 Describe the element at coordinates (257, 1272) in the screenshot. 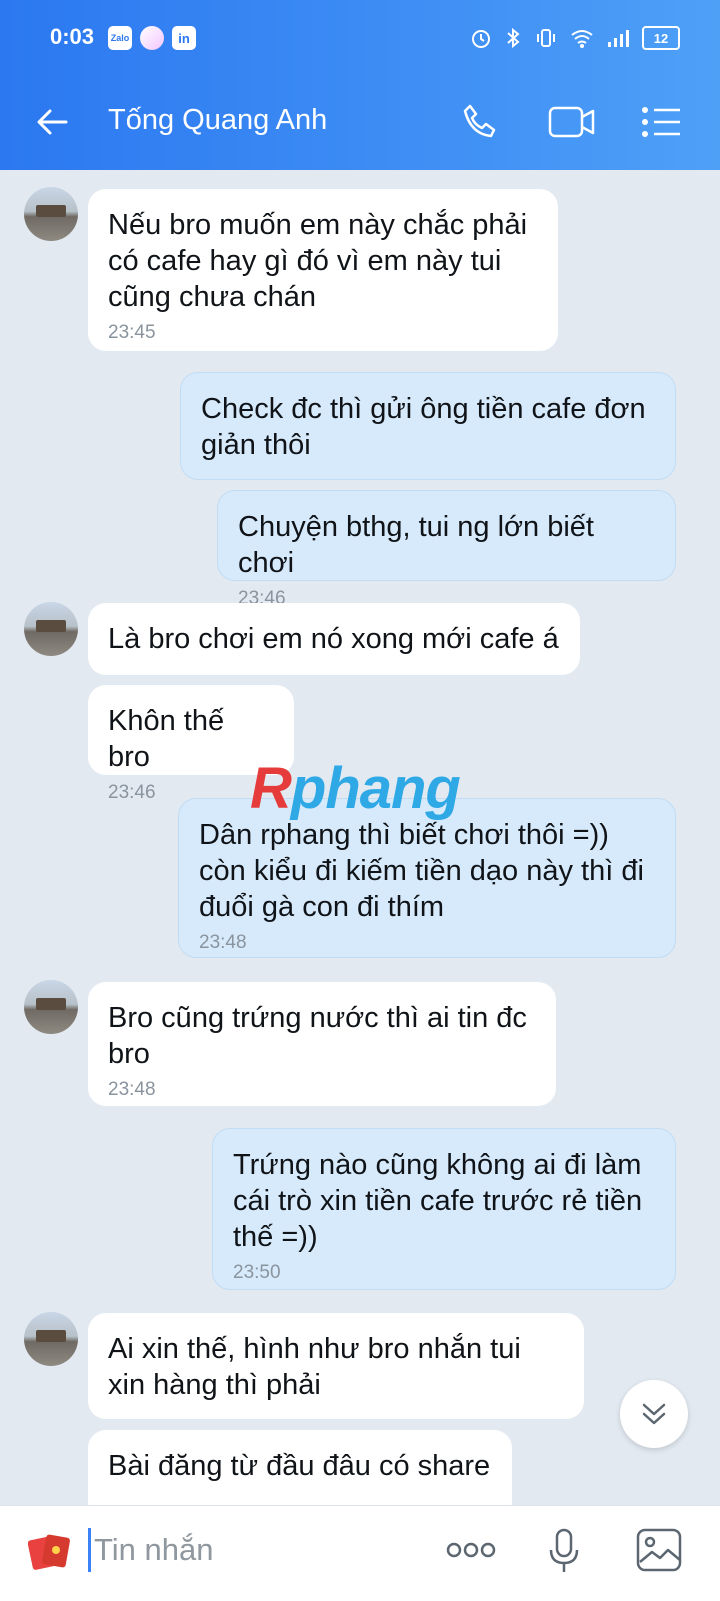

I see `message-time: 23:50` at that location.